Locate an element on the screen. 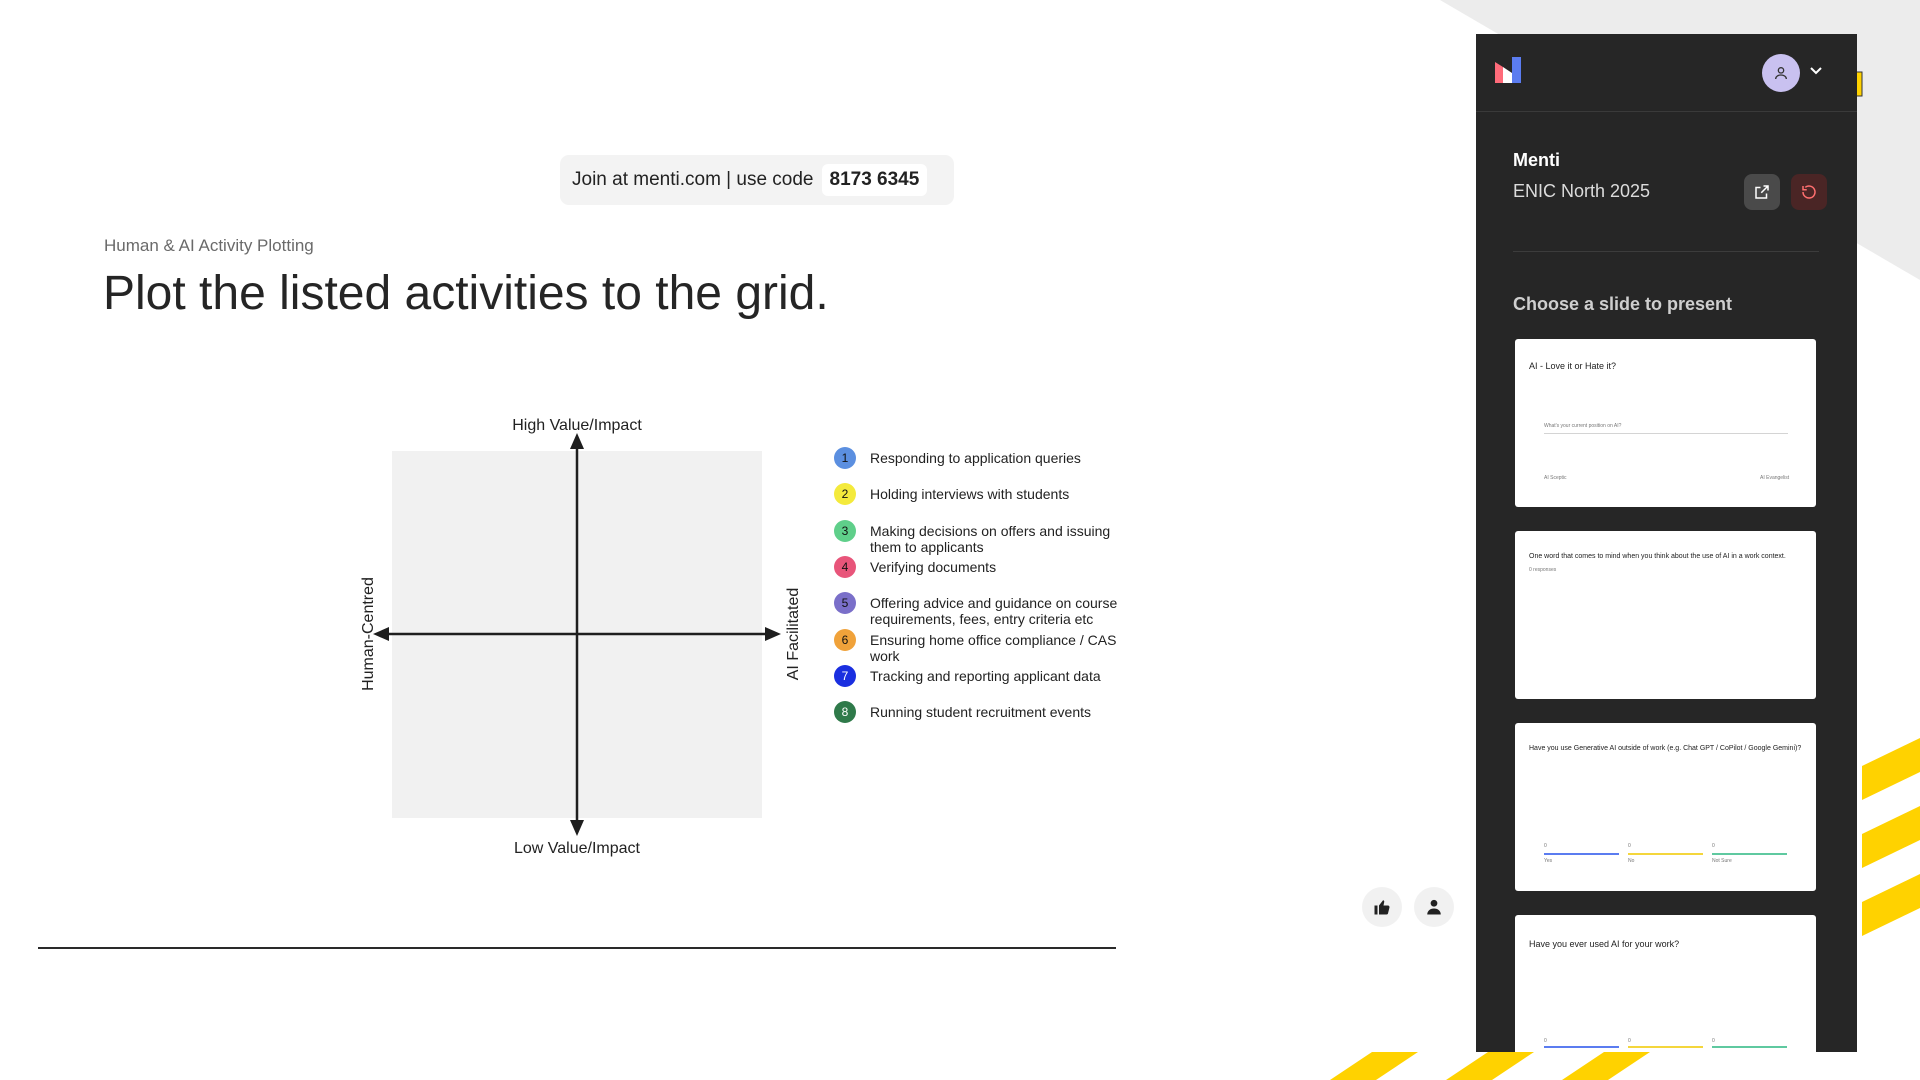 Image resolution: width=1920 pixels, height=1080 pixels. legend-label: Verifying documents is located at coordinates (933, 567).